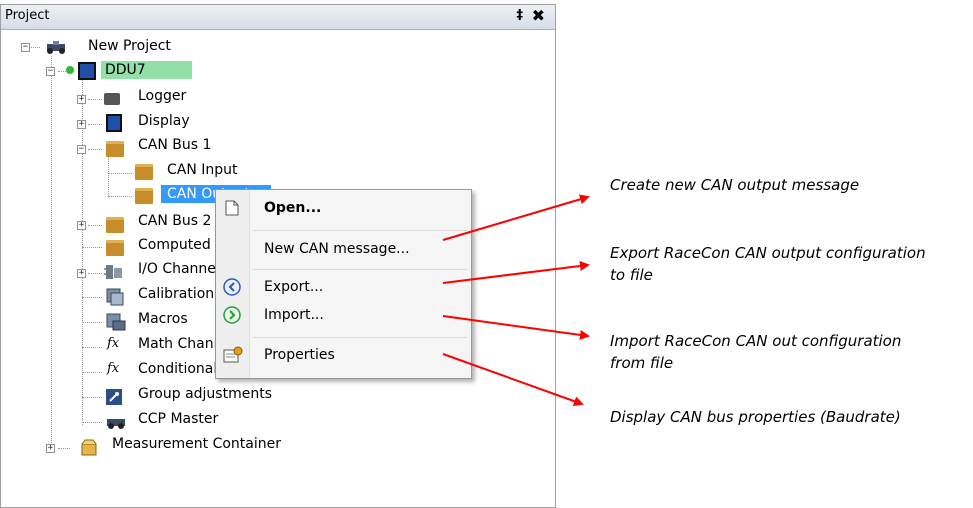 The width and height of the screenshot is (973, 508). What do you see at coordinates (768, 253) in the screenshot?
I see `annotation-export-line1: Export RaceCon CAN output configuration` at bounding box center [768, 253].